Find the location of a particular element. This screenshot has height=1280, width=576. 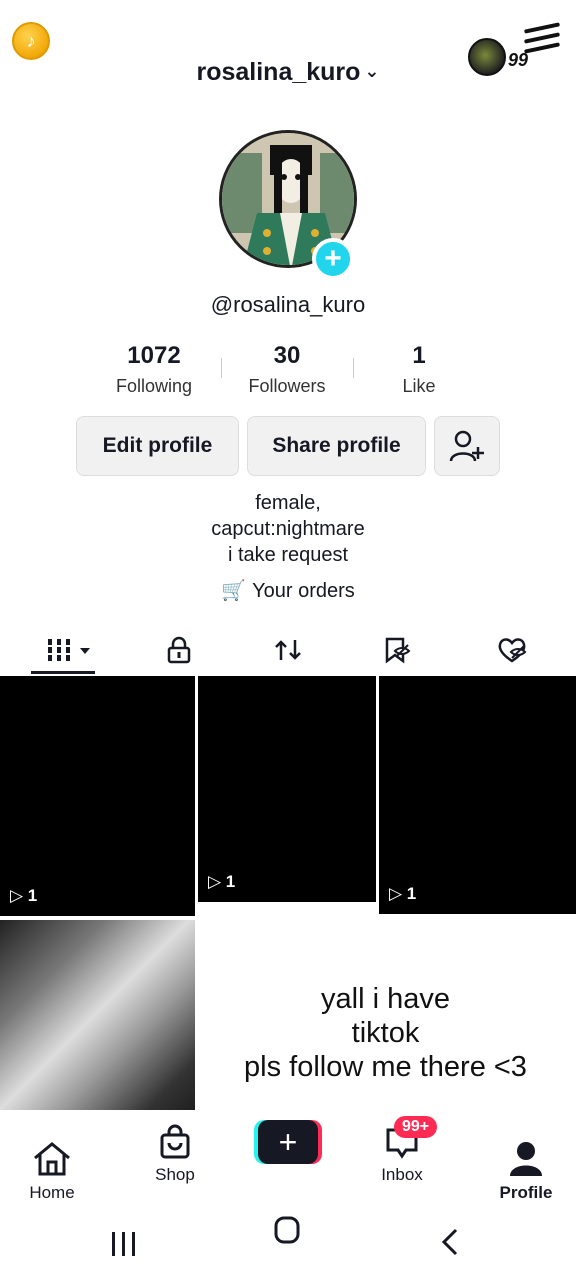

share-profile-button: Share profile is located at coordinates (336, 446).